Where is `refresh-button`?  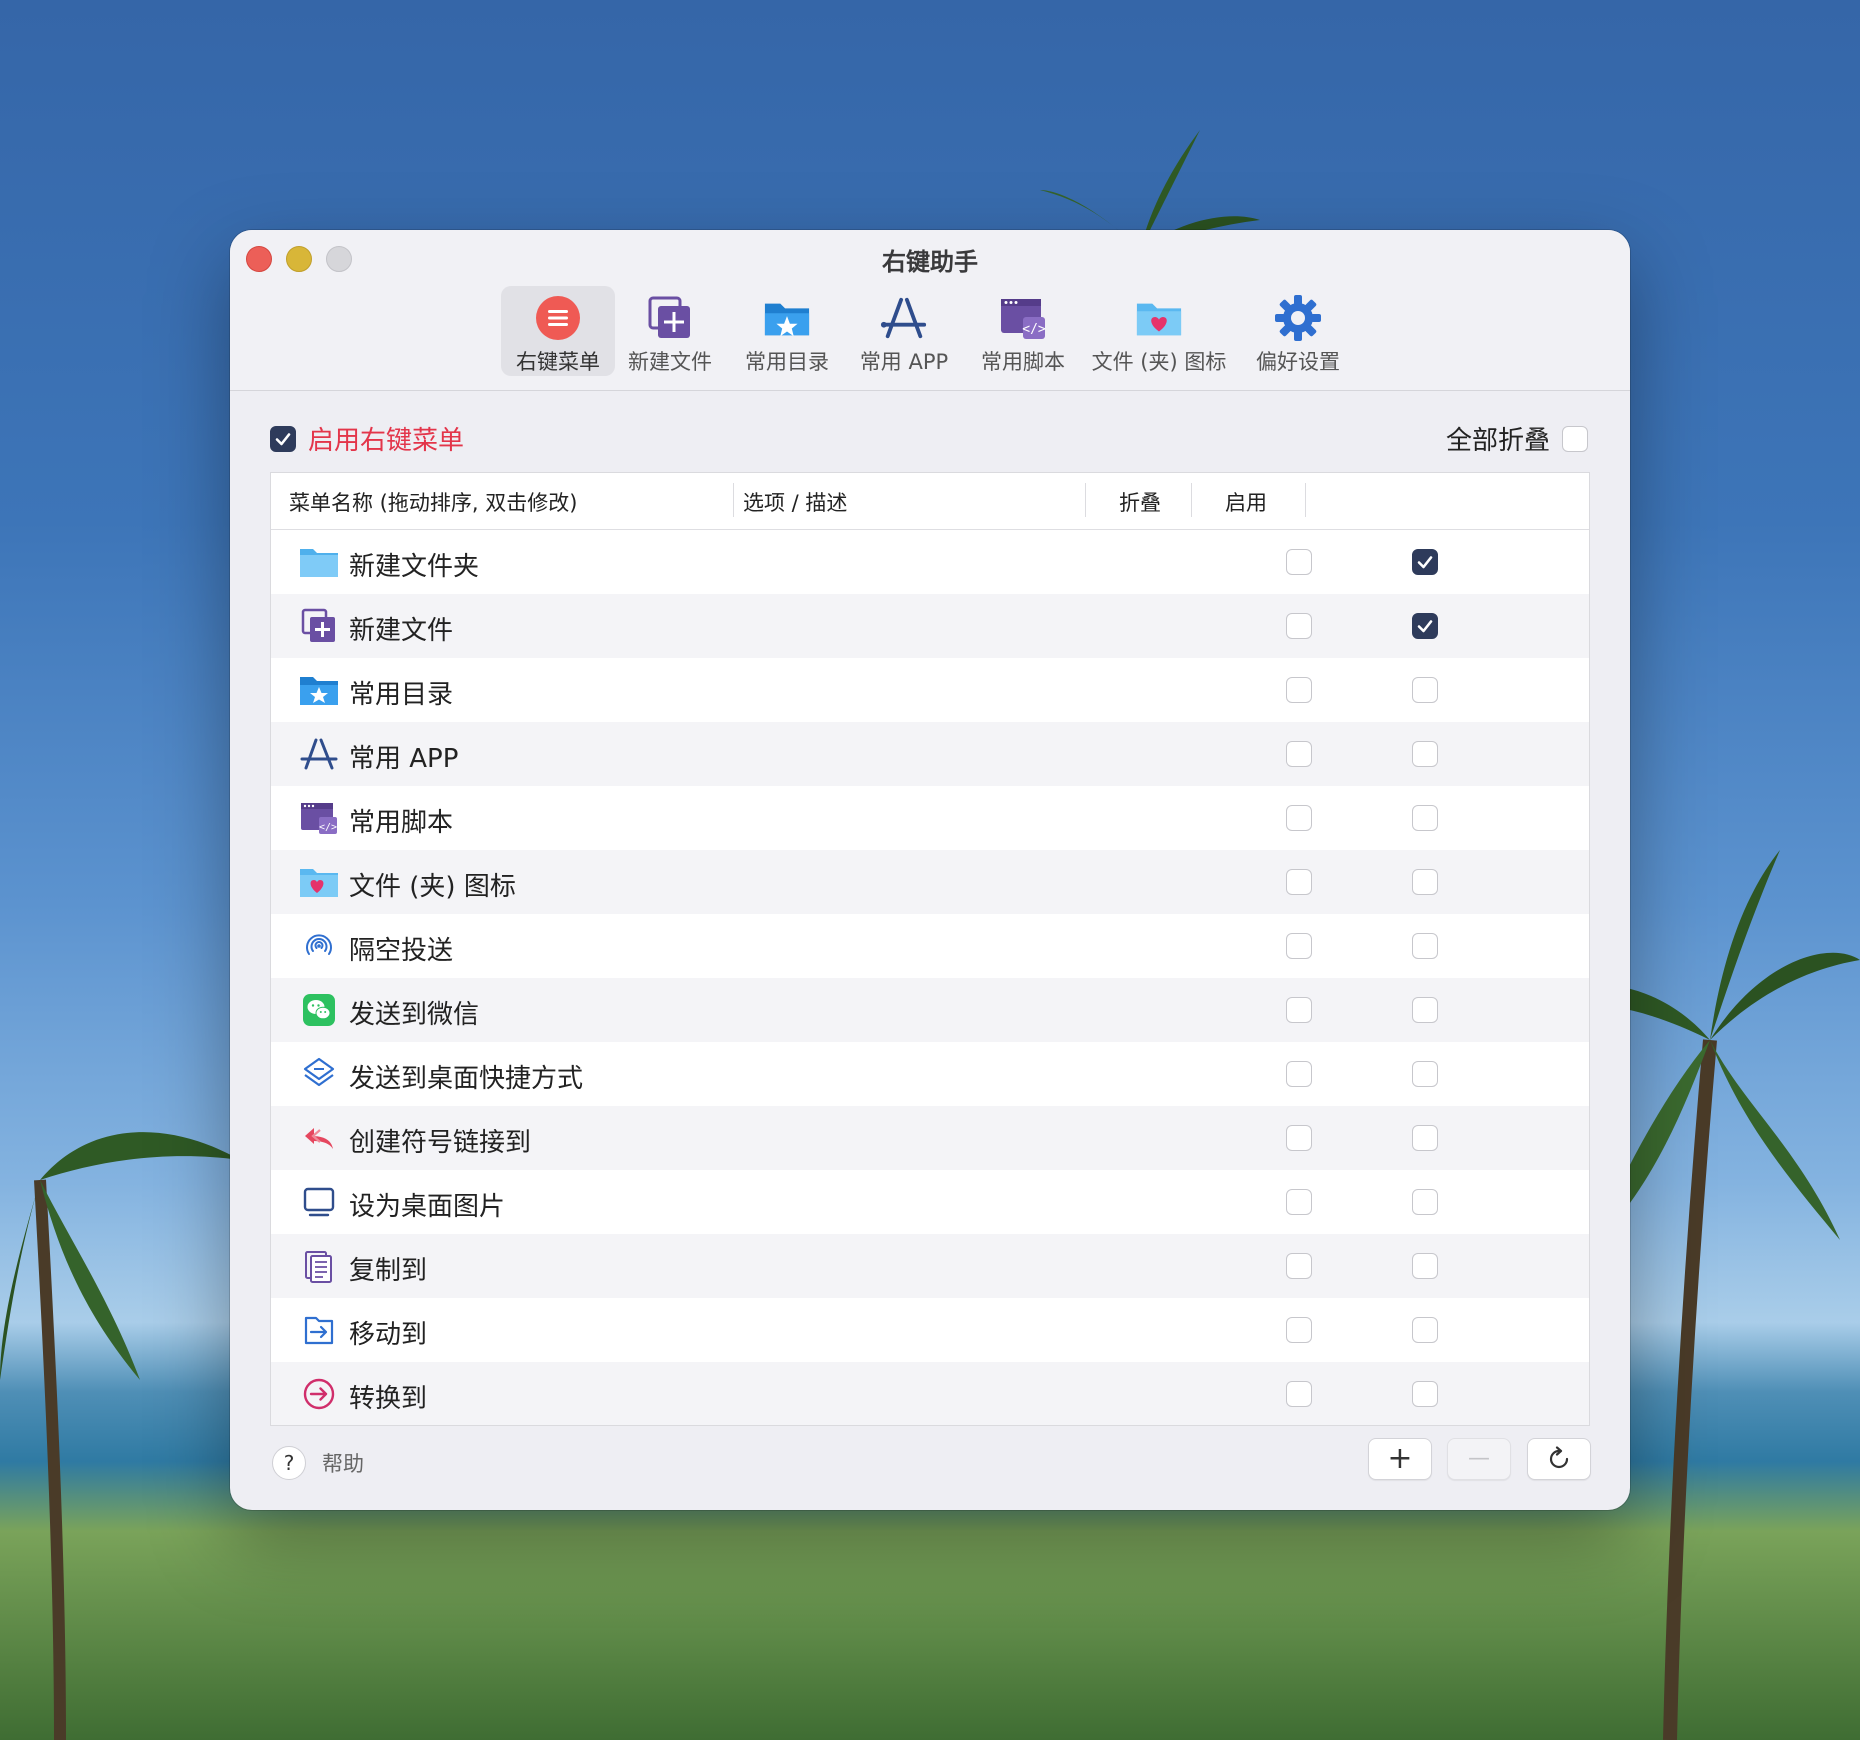
refresh-button is located at coordinates (1559, 1459).